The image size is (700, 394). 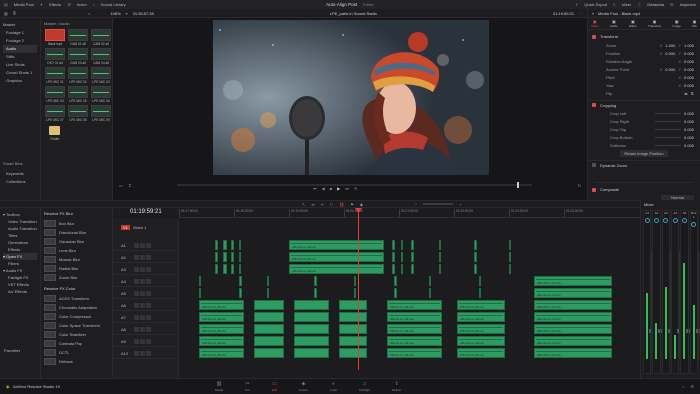 What do you see at coordinates (20, 263) in the screenshot?
I see `effects-category: Filters` at bounding box center [20, 263].